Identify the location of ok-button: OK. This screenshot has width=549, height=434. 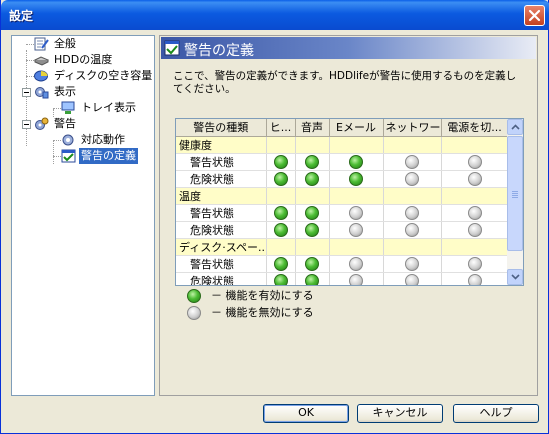
(306, 413).